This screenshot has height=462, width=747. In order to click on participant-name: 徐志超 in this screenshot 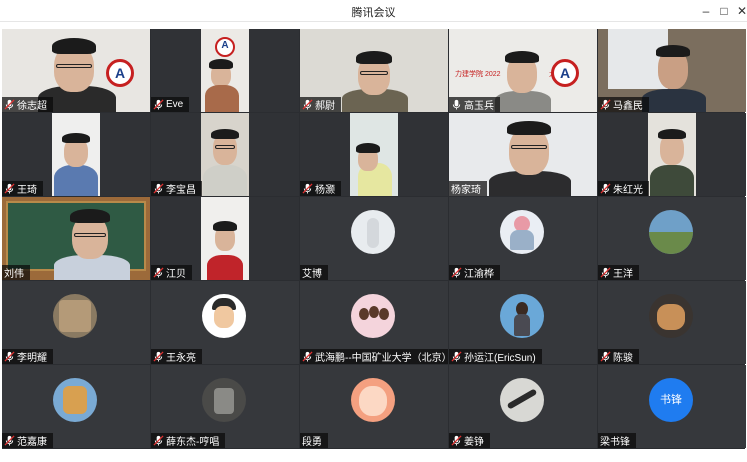, I will do `click(32, 106)`.